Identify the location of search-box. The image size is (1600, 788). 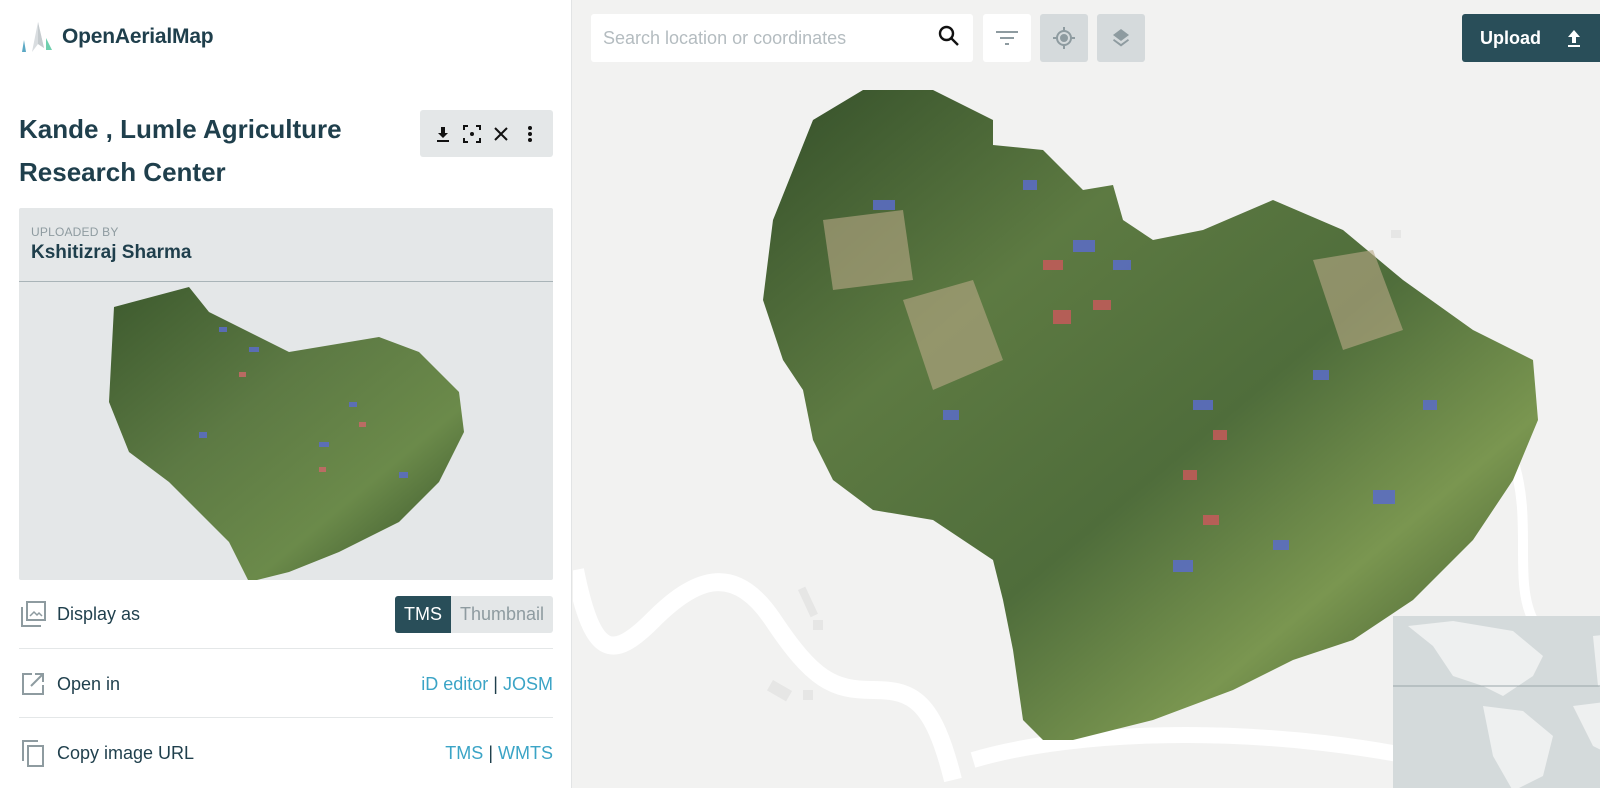
(782, 38).